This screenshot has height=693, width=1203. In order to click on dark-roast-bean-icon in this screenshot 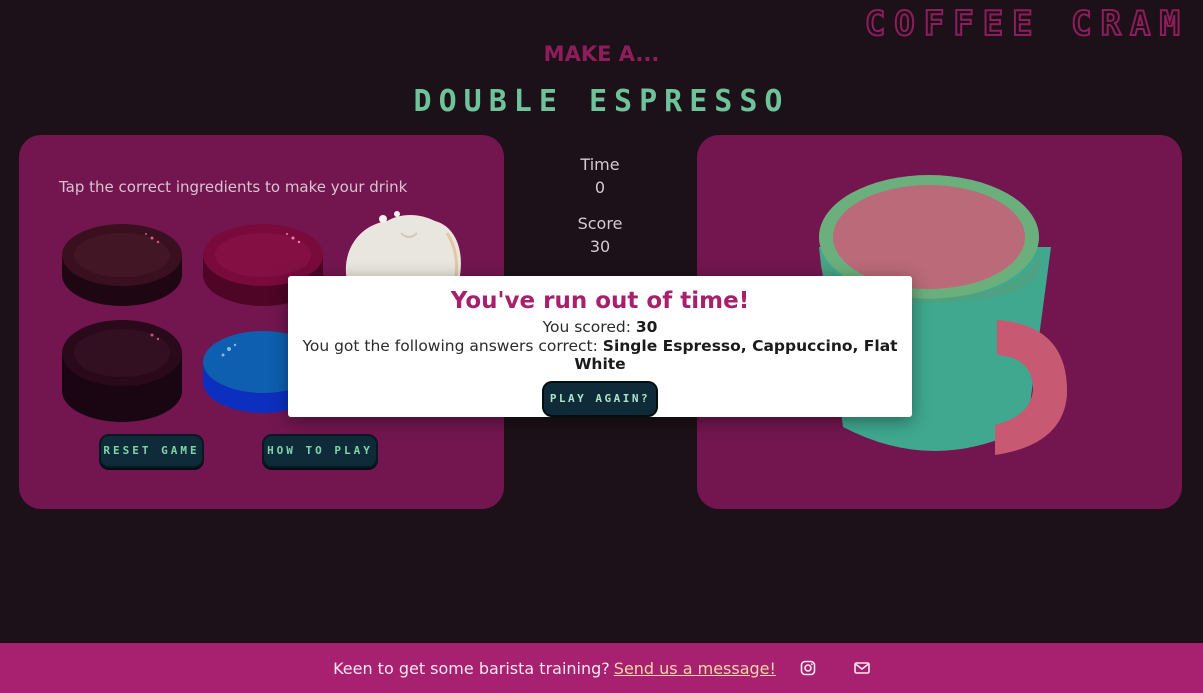, I will do `click(122, 265)`.